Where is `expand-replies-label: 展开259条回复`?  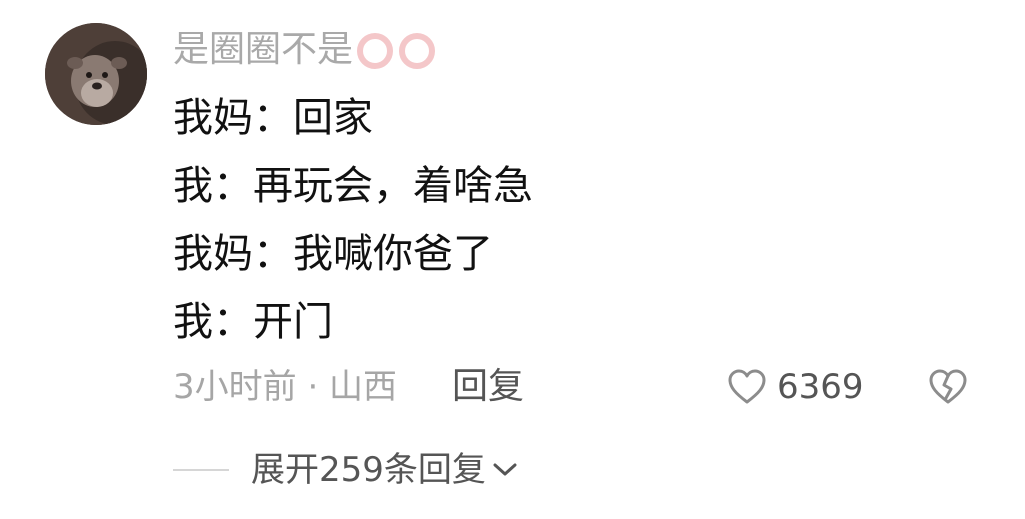
expand-replies-label: 展开259条回复 is located at coordinates (368, 470).